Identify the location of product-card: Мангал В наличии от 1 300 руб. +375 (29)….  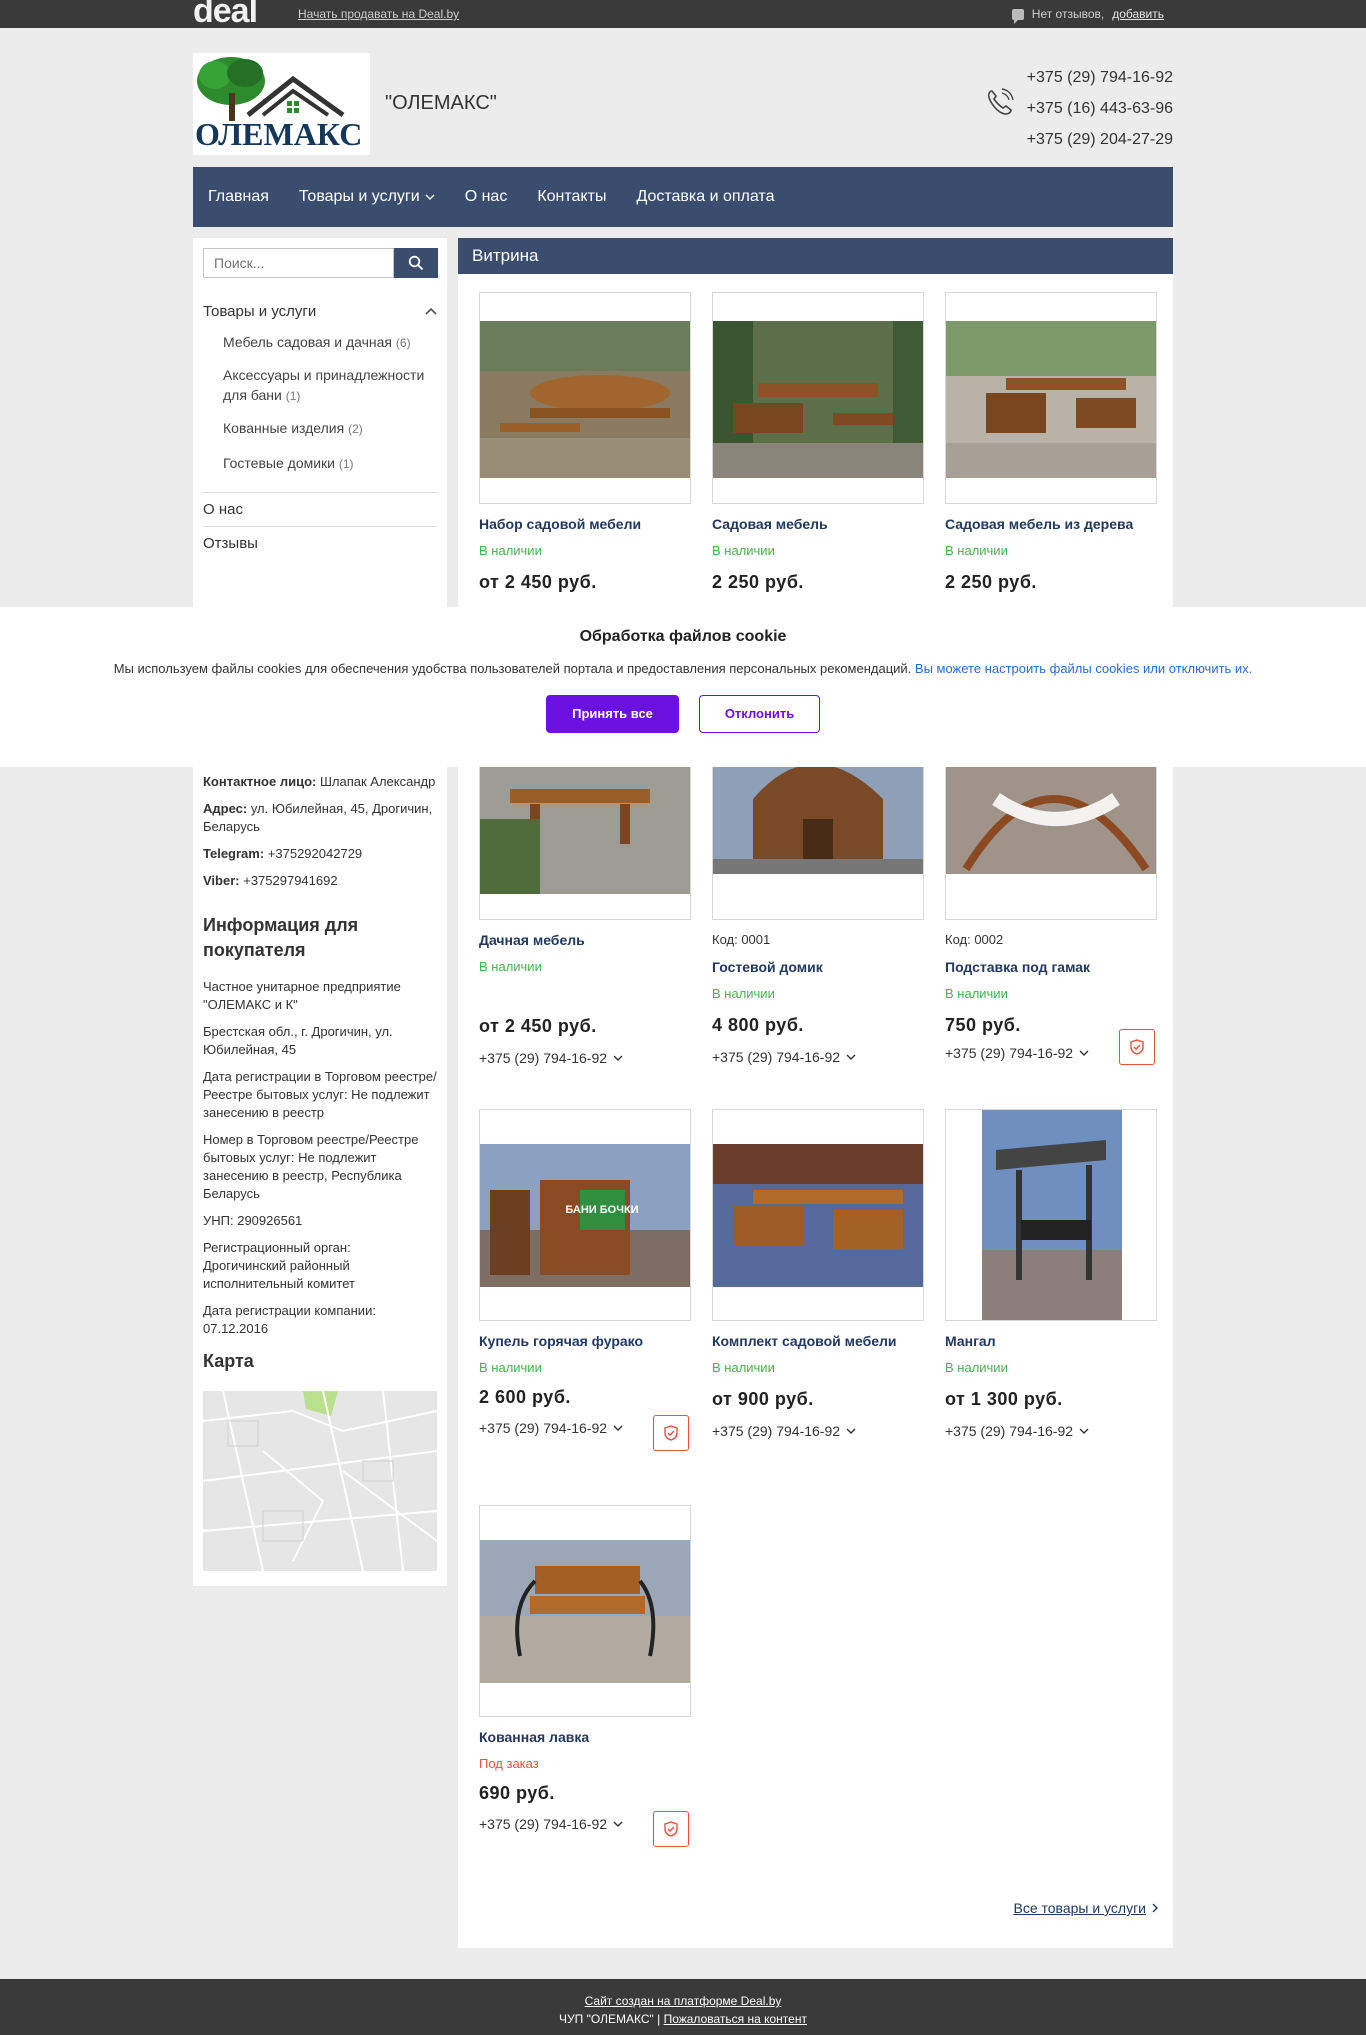
(1051, 1274).